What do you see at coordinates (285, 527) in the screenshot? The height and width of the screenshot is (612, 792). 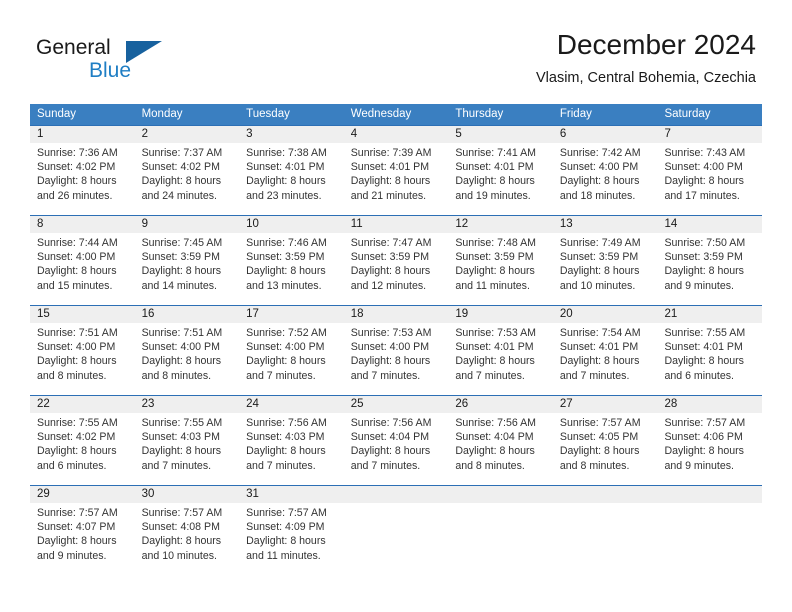 I see `sunset-text: Sunset: 4:09 PM` at bounding box center [285, 527].